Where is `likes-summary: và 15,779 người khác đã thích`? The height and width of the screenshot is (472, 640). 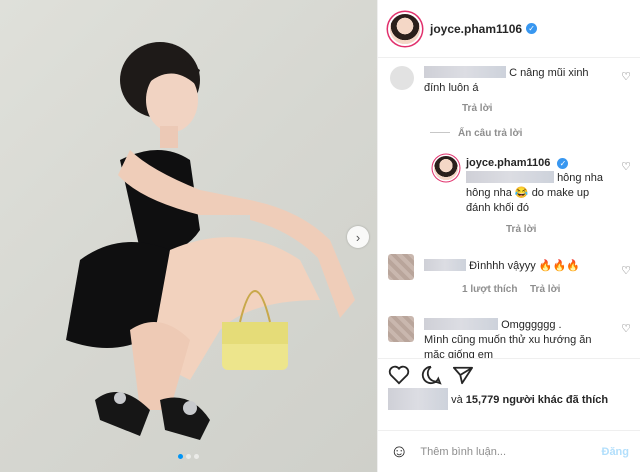 likes-summary: và 15,779 người khác đã thích is located at coordinates (498, 399).